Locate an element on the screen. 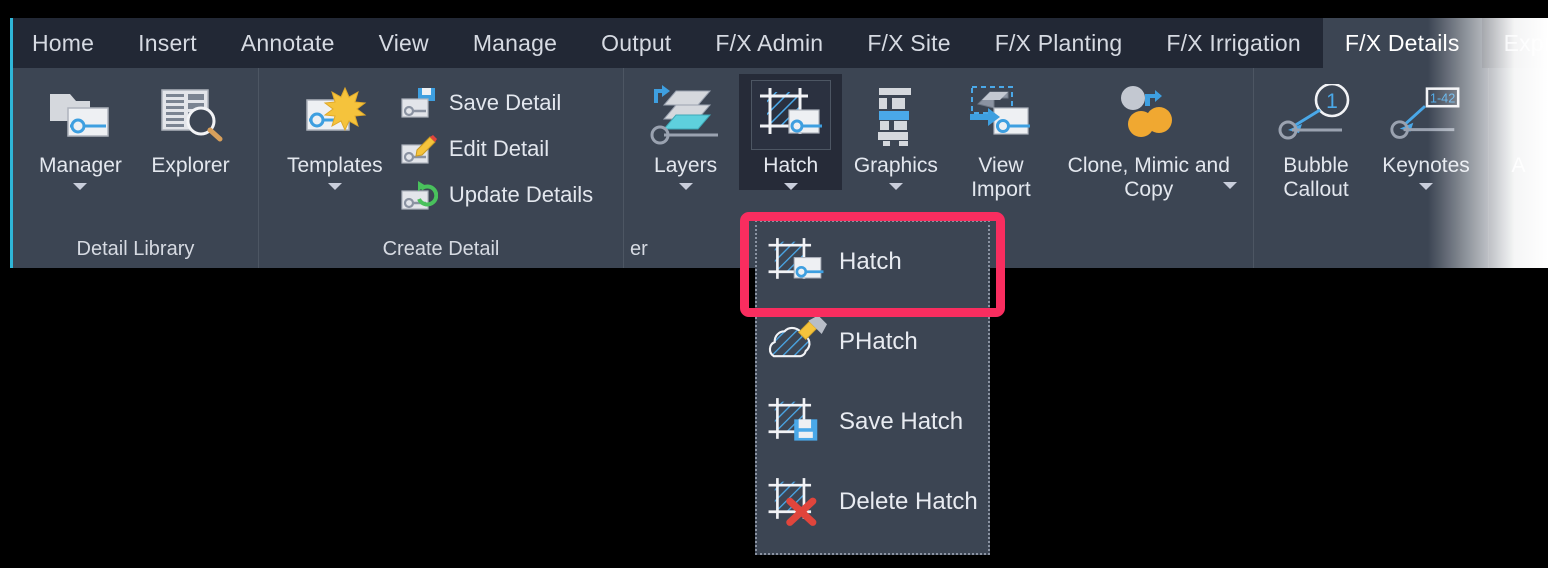  folder-detail-icon is located at coordinates (80, 115).